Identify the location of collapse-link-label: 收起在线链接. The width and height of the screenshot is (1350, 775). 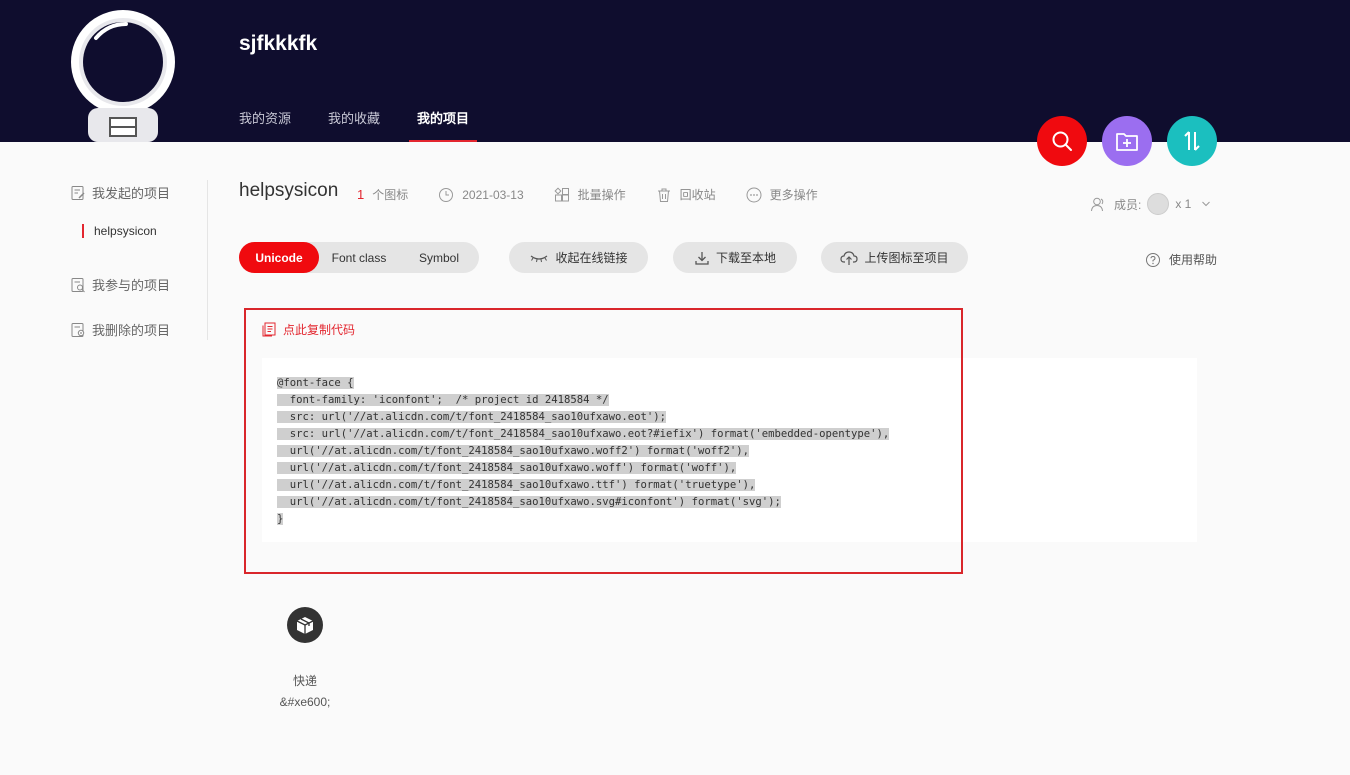
(591, 258).